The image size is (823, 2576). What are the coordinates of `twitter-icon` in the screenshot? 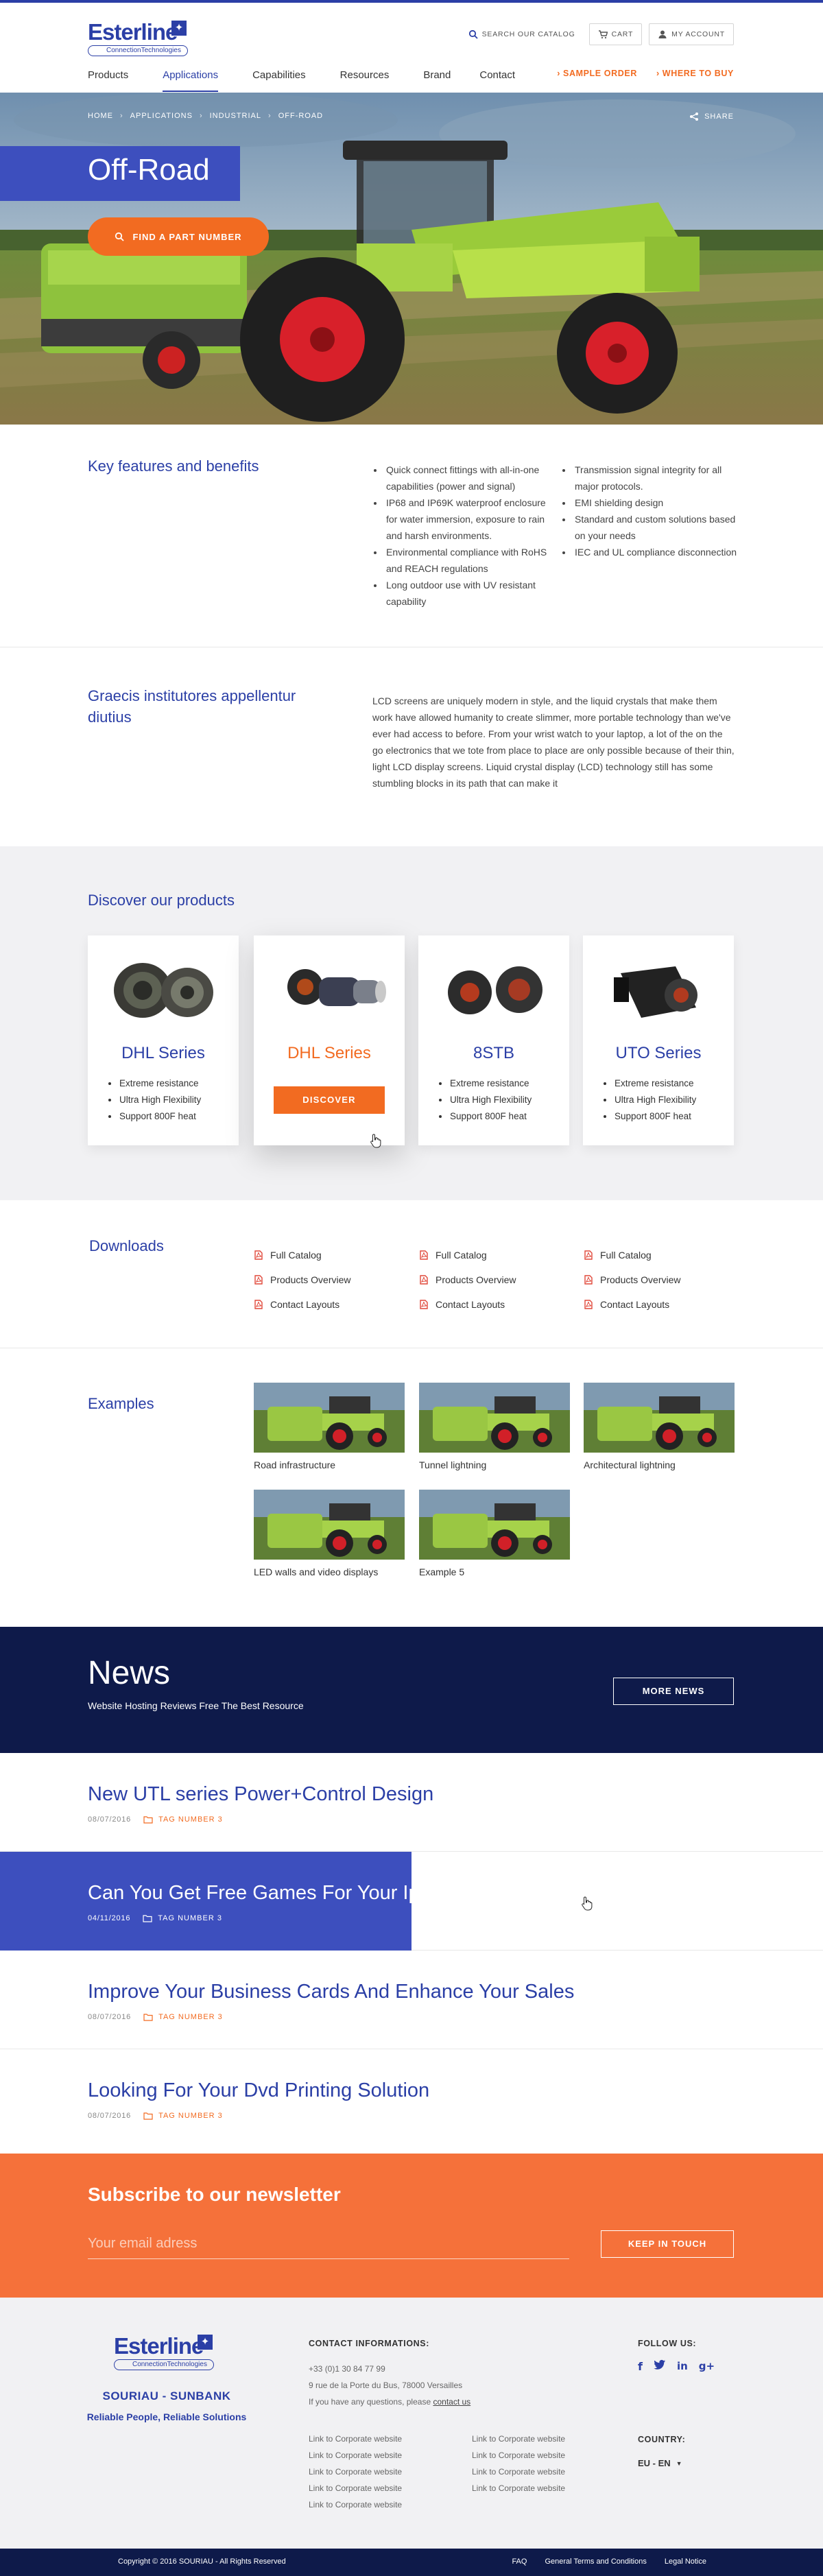 It's located at (660, 2366).